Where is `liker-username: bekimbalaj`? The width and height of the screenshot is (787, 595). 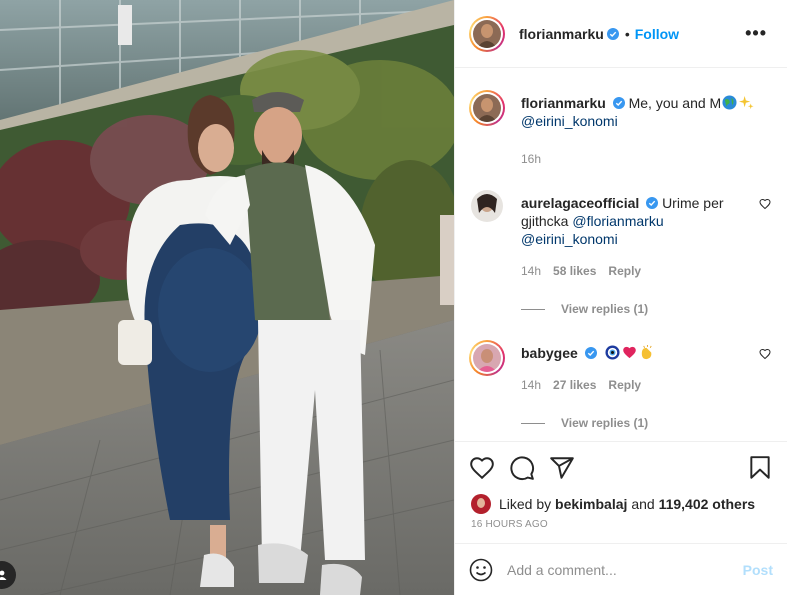
liker-username: bekimbalaj is located at coordinates (591, 504).